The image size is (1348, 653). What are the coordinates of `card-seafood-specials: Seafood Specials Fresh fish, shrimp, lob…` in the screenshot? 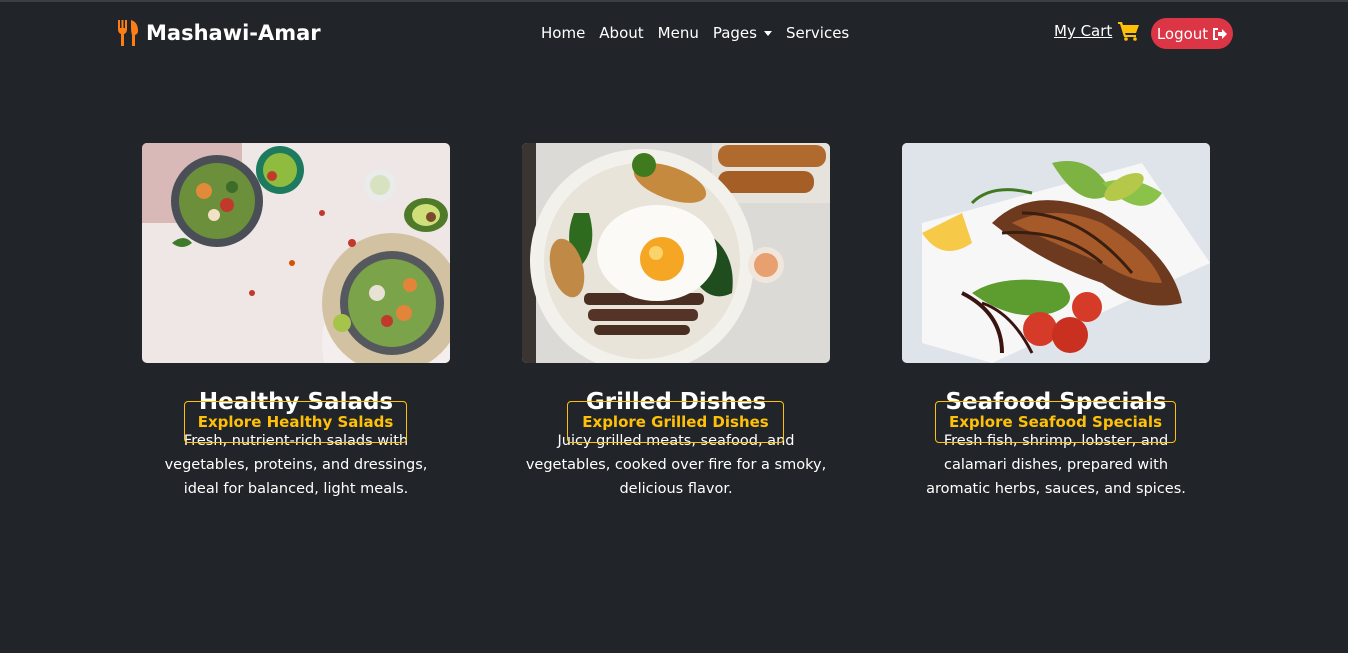 It's located at (1056, 322).